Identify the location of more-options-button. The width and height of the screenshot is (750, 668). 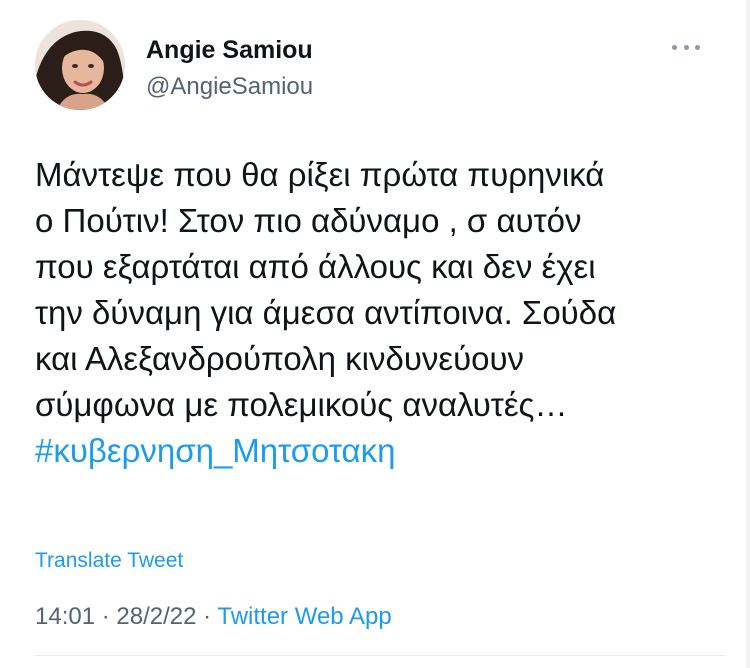
(686, 47).